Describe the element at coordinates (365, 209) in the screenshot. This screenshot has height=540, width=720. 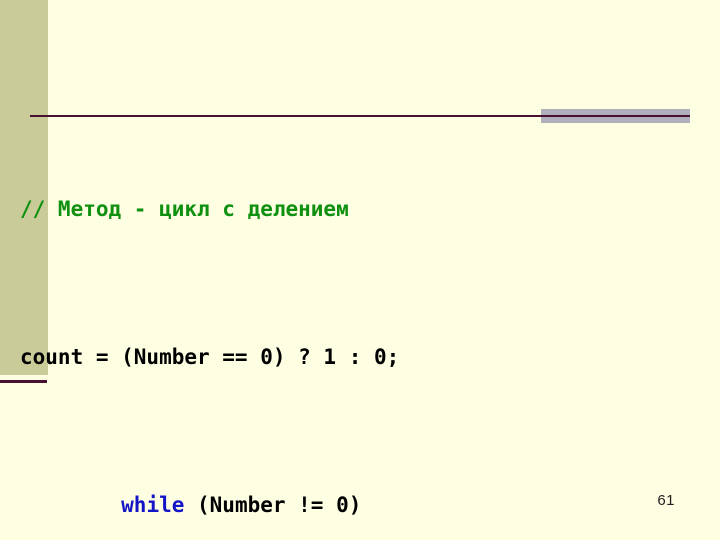
I see `code-line-1: // Метод - цикл с делением` at that location.